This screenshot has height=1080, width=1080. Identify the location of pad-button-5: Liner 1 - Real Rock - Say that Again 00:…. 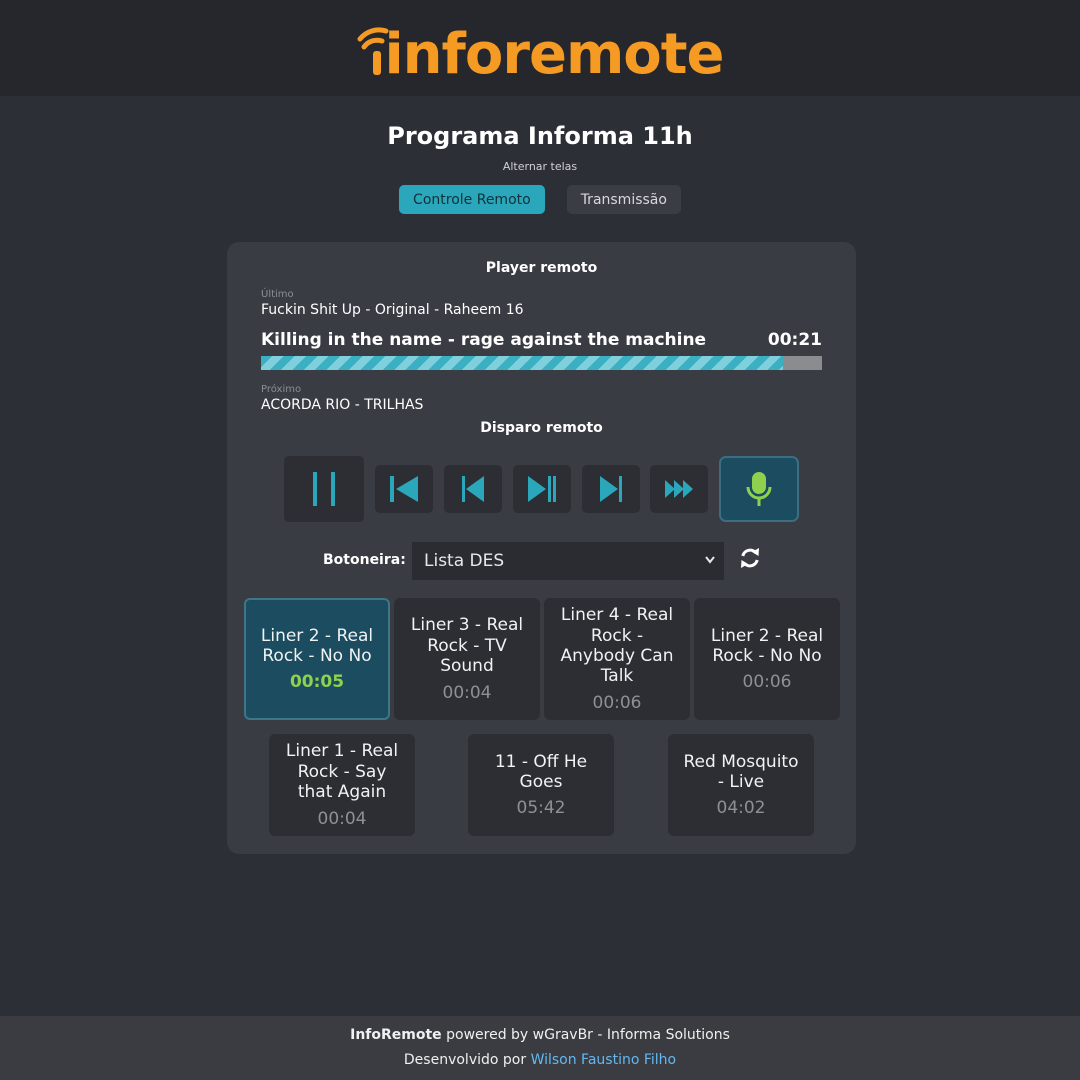
(342, 785).